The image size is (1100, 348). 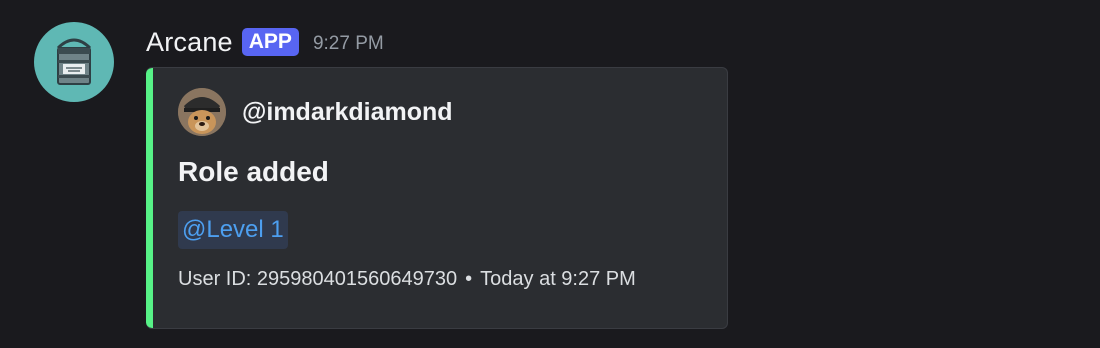 I want to click on bot-avatar, so click(x=74, y=62).